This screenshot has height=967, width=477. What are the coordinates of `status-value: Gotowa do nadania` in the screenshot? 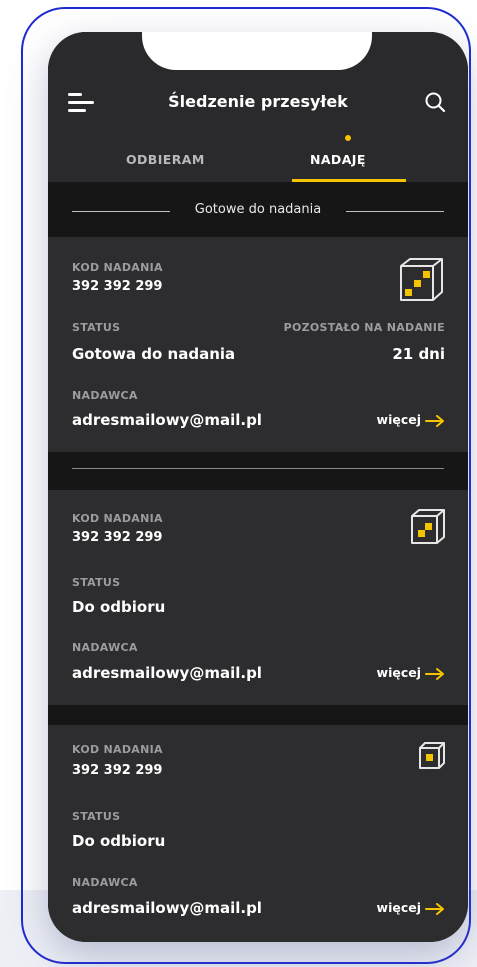 It's located at (154, 354).